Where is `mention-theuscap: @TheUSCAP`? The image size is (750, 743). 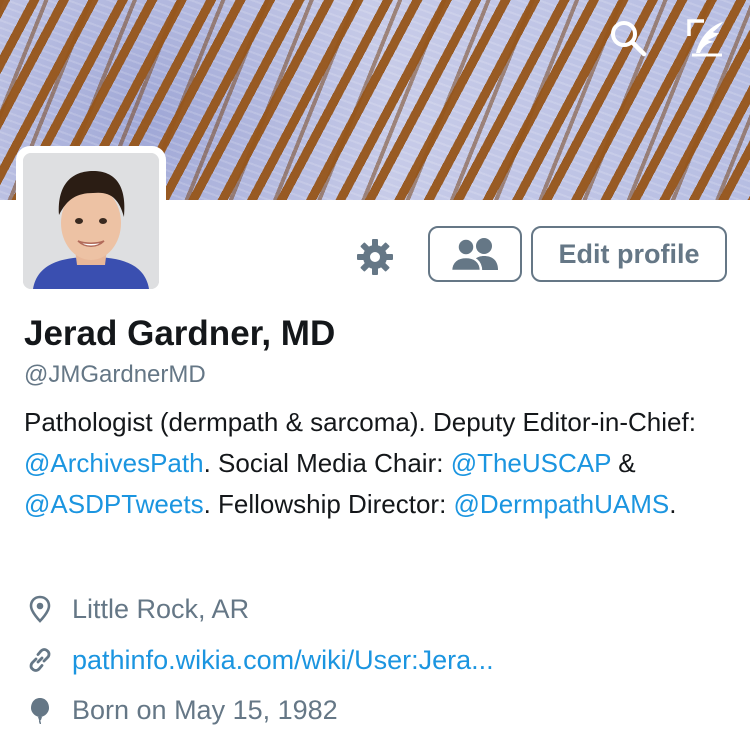
mention-theuscap: @TheUSCAP is located at coordinates (531, 463).